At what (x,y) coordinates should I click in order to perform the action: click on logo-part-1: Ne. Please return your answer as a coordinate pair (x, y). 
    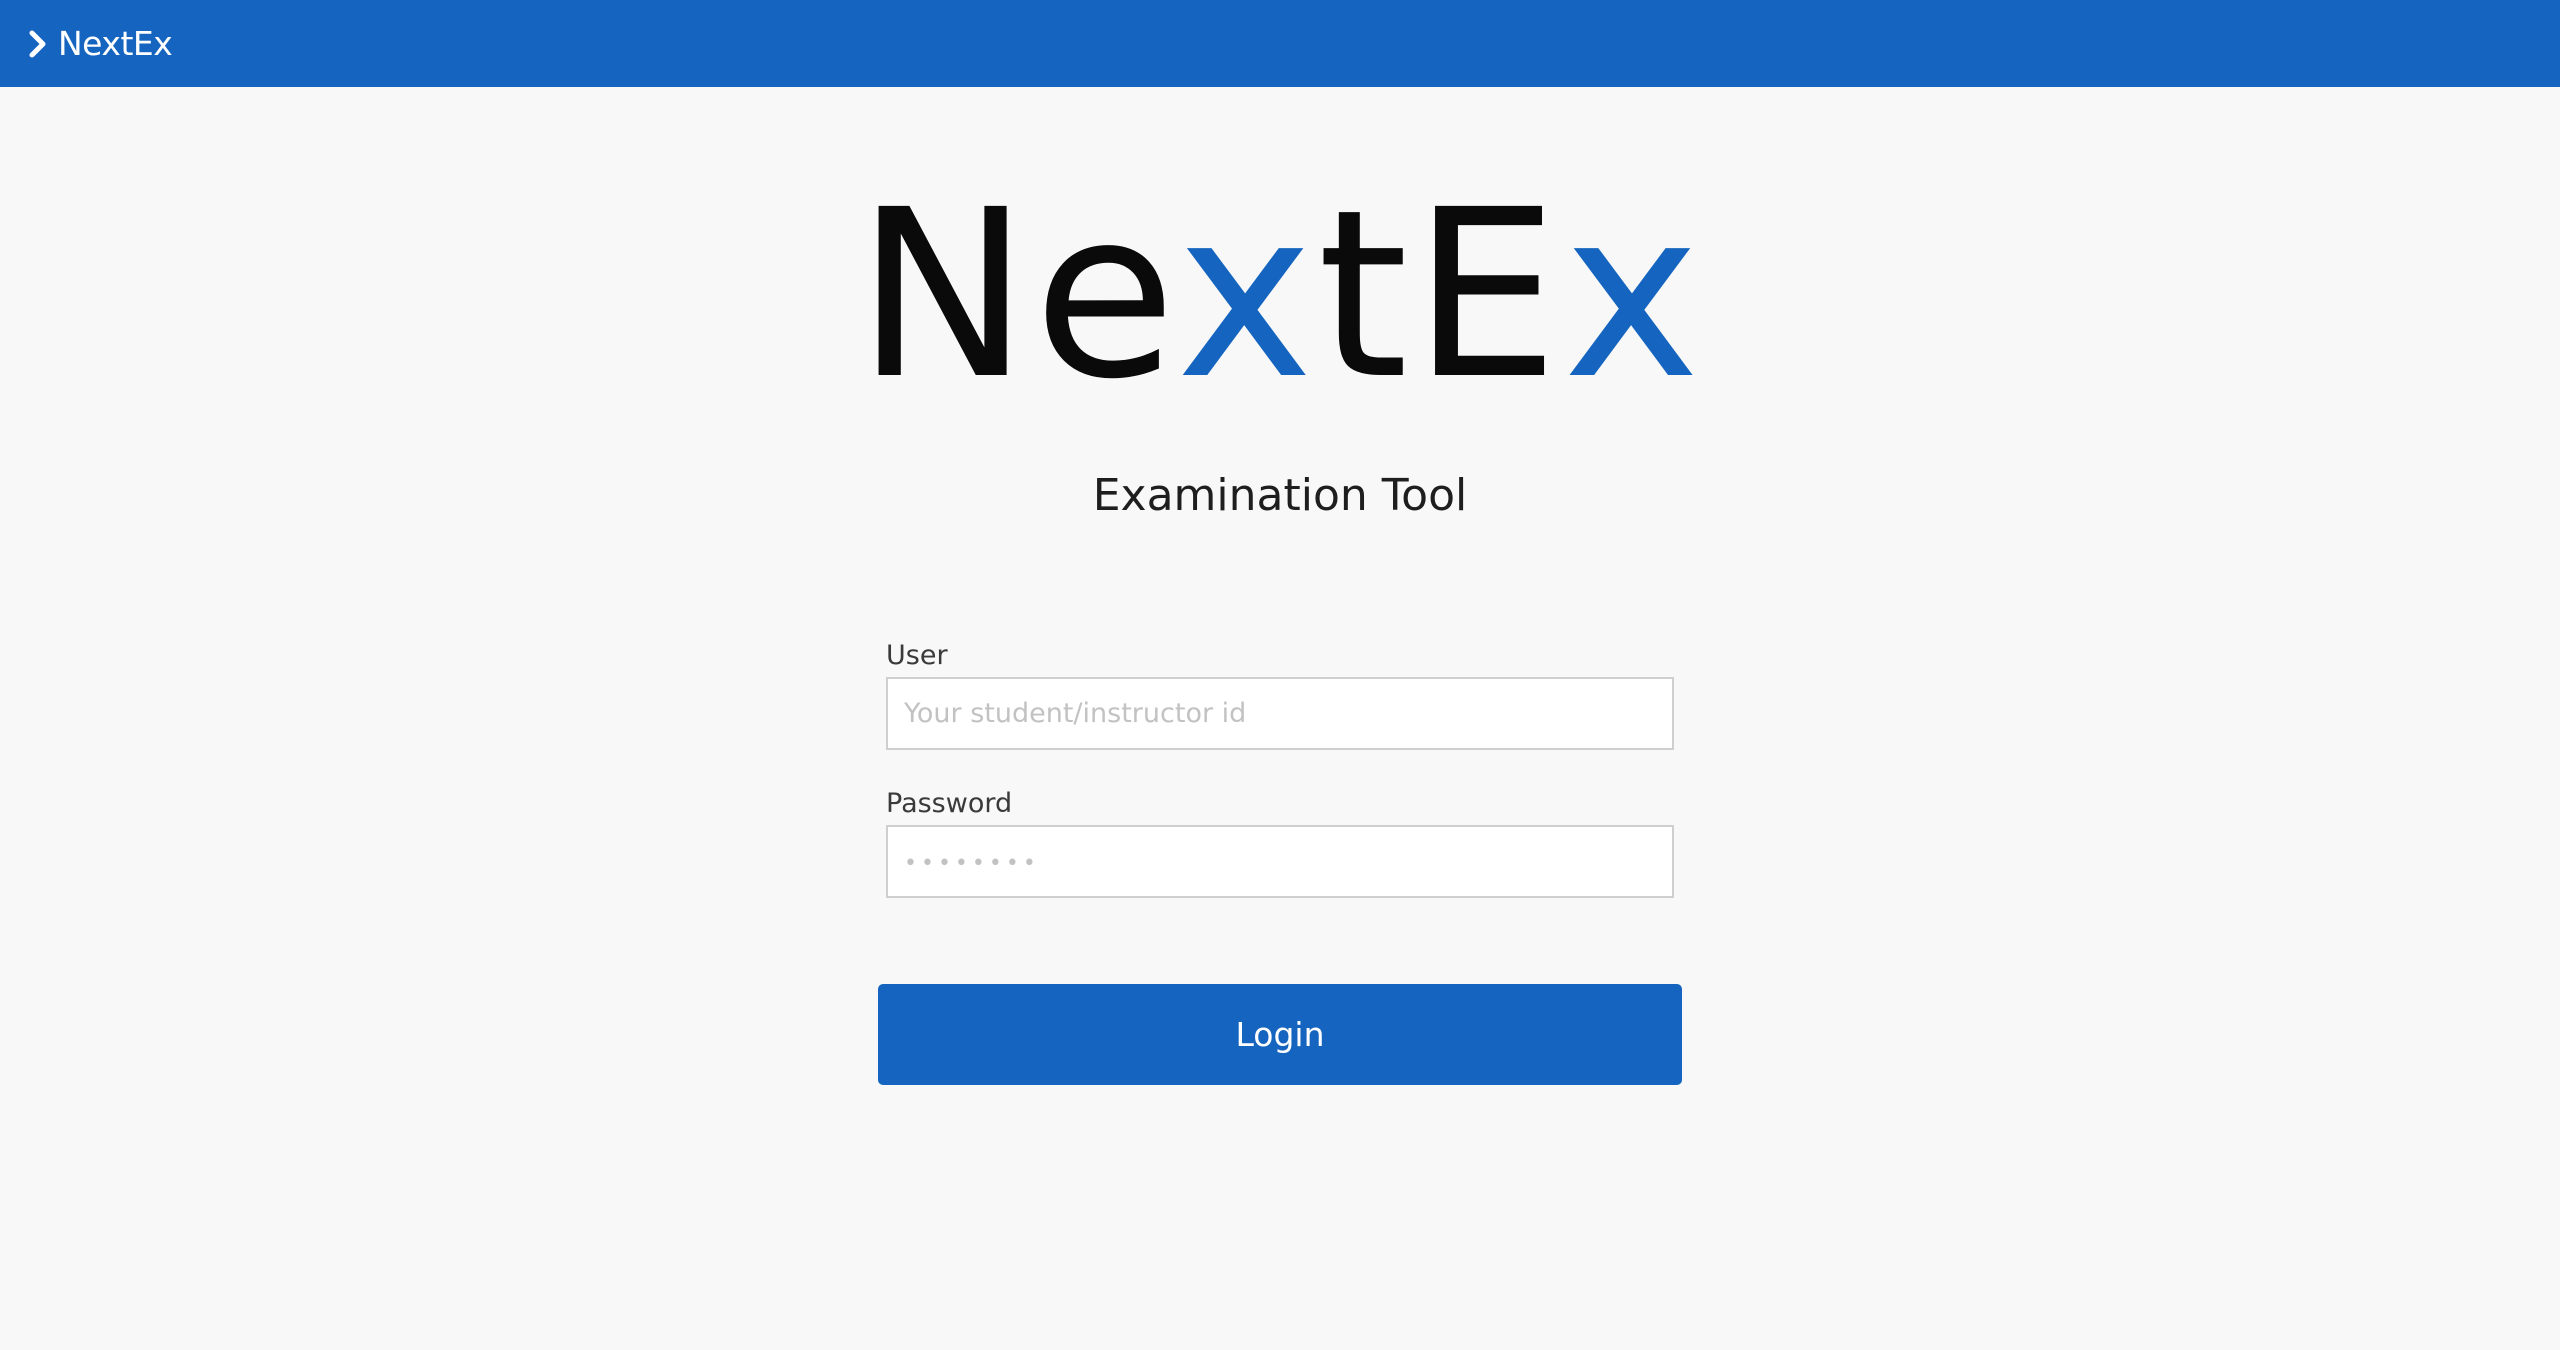
    Looking at the image, I should click on (1016, 295).